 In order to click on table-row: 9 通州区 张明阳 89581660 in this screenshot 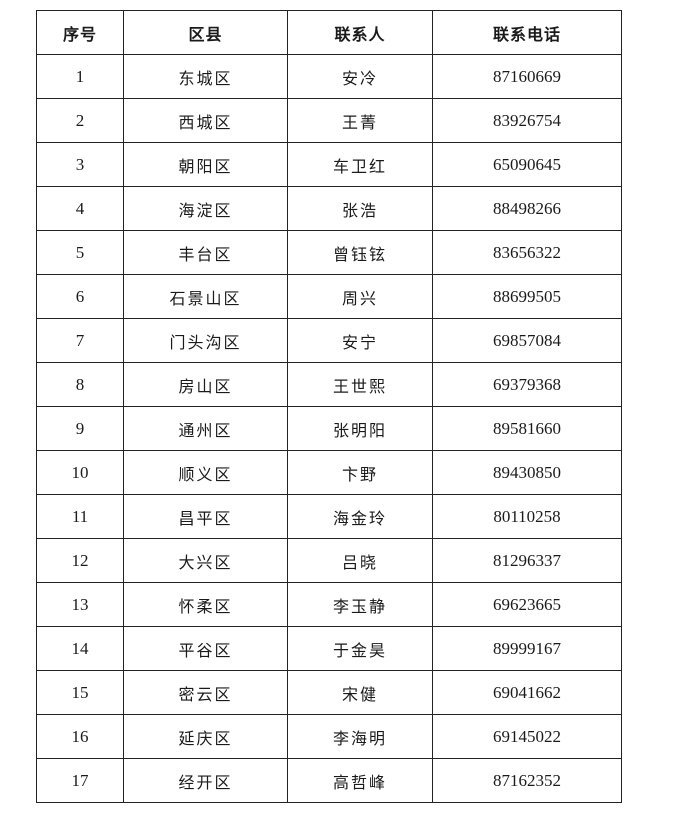, I will do `click(329, 428)`.